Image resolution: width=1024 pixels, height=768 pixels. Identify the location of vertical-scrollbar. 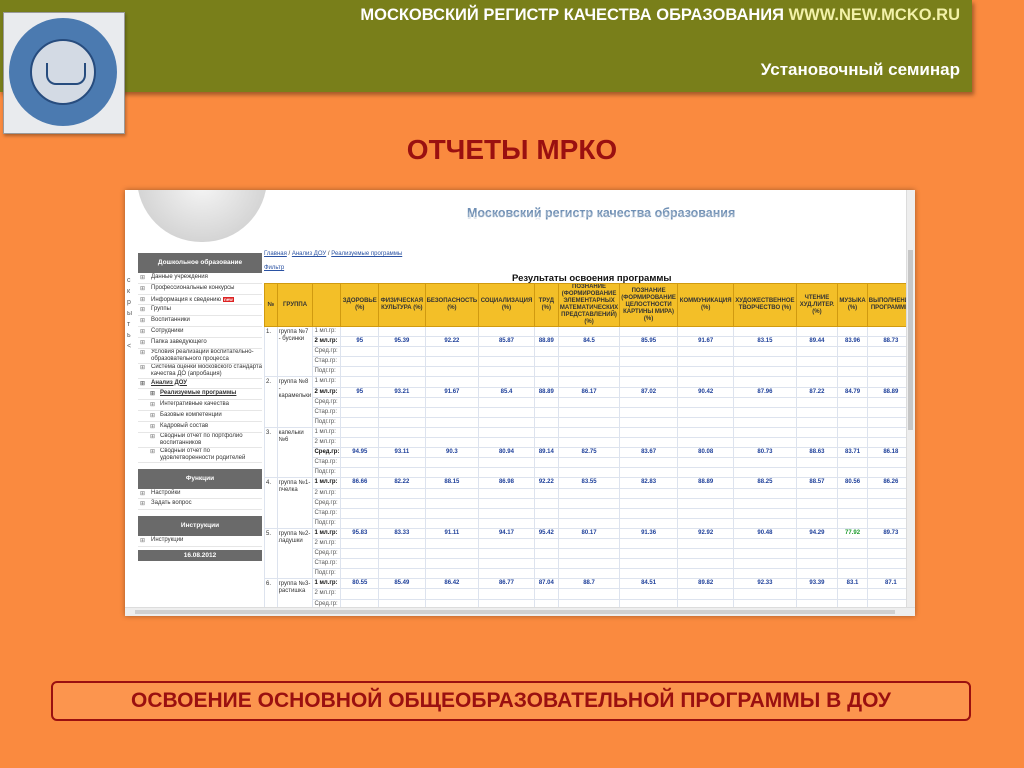
(910, 399).